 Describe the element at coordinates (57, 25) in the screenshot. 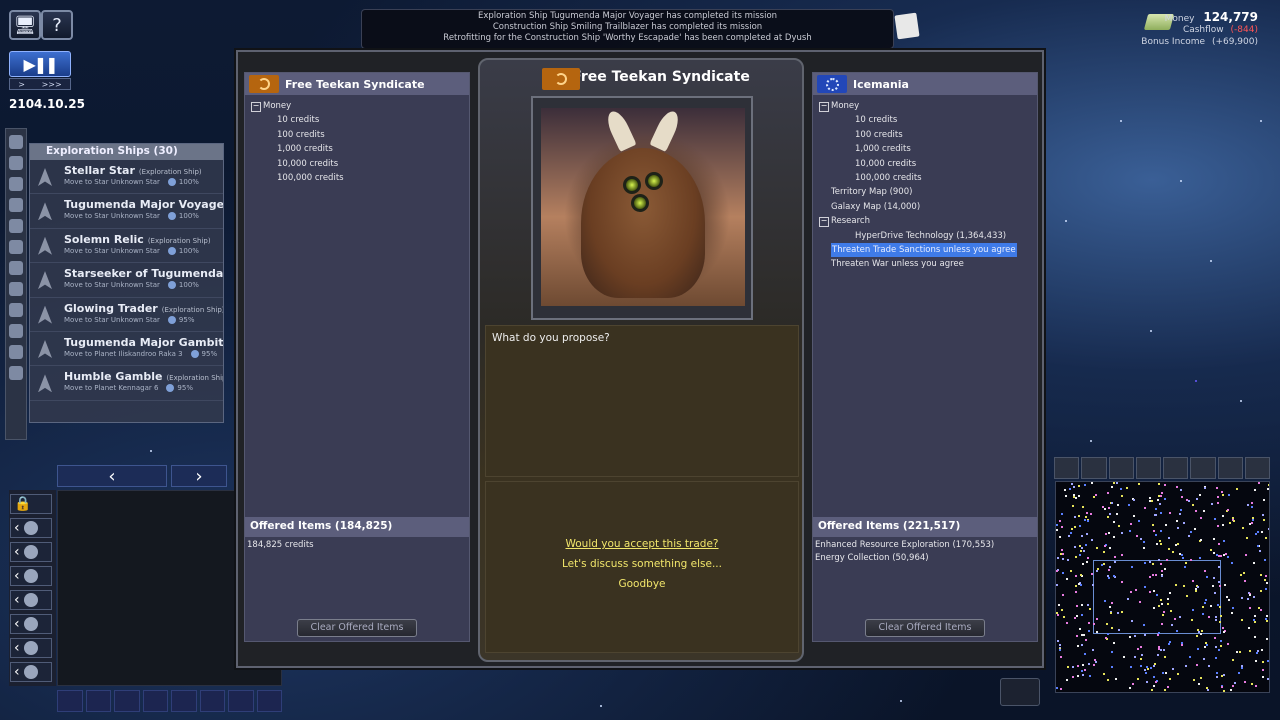

I see `help-icon: ?` at that location.